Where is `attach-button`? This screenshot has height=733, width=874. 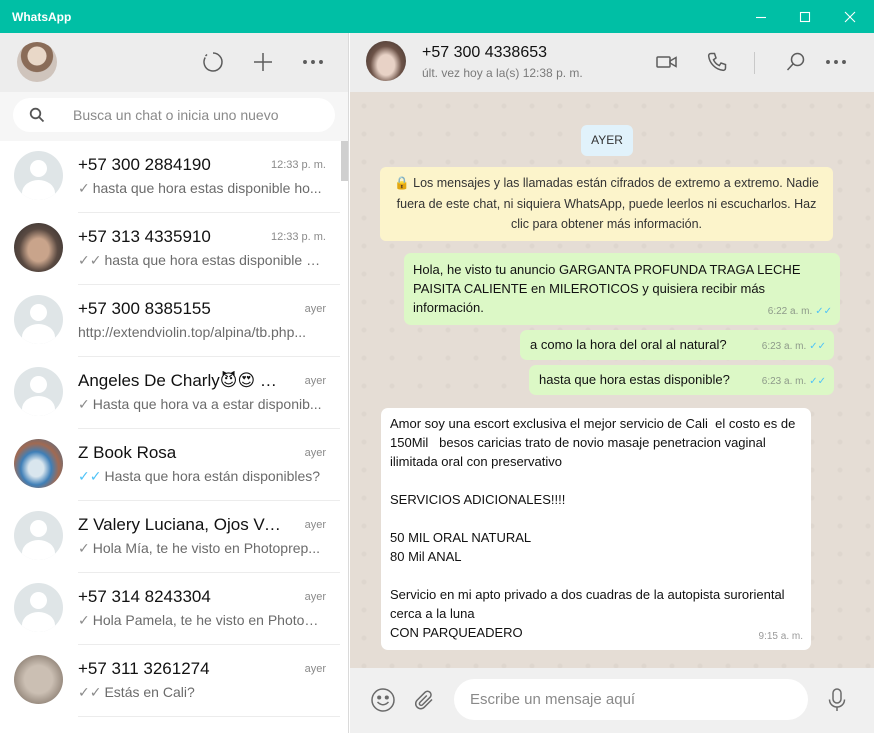 attach-button is located at coordinates (425, 700).